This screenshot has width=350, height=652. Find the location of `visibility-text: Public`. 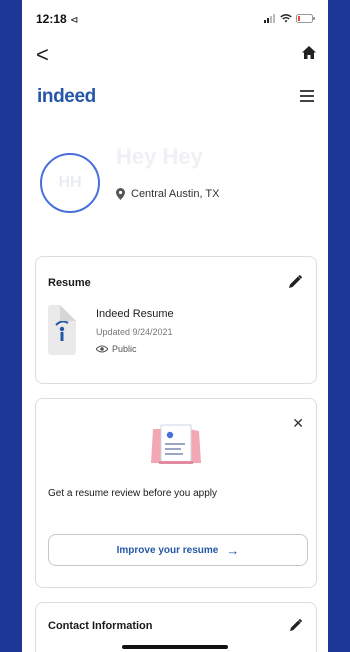

visibility-text: Public is located at coordinates (124, 349).